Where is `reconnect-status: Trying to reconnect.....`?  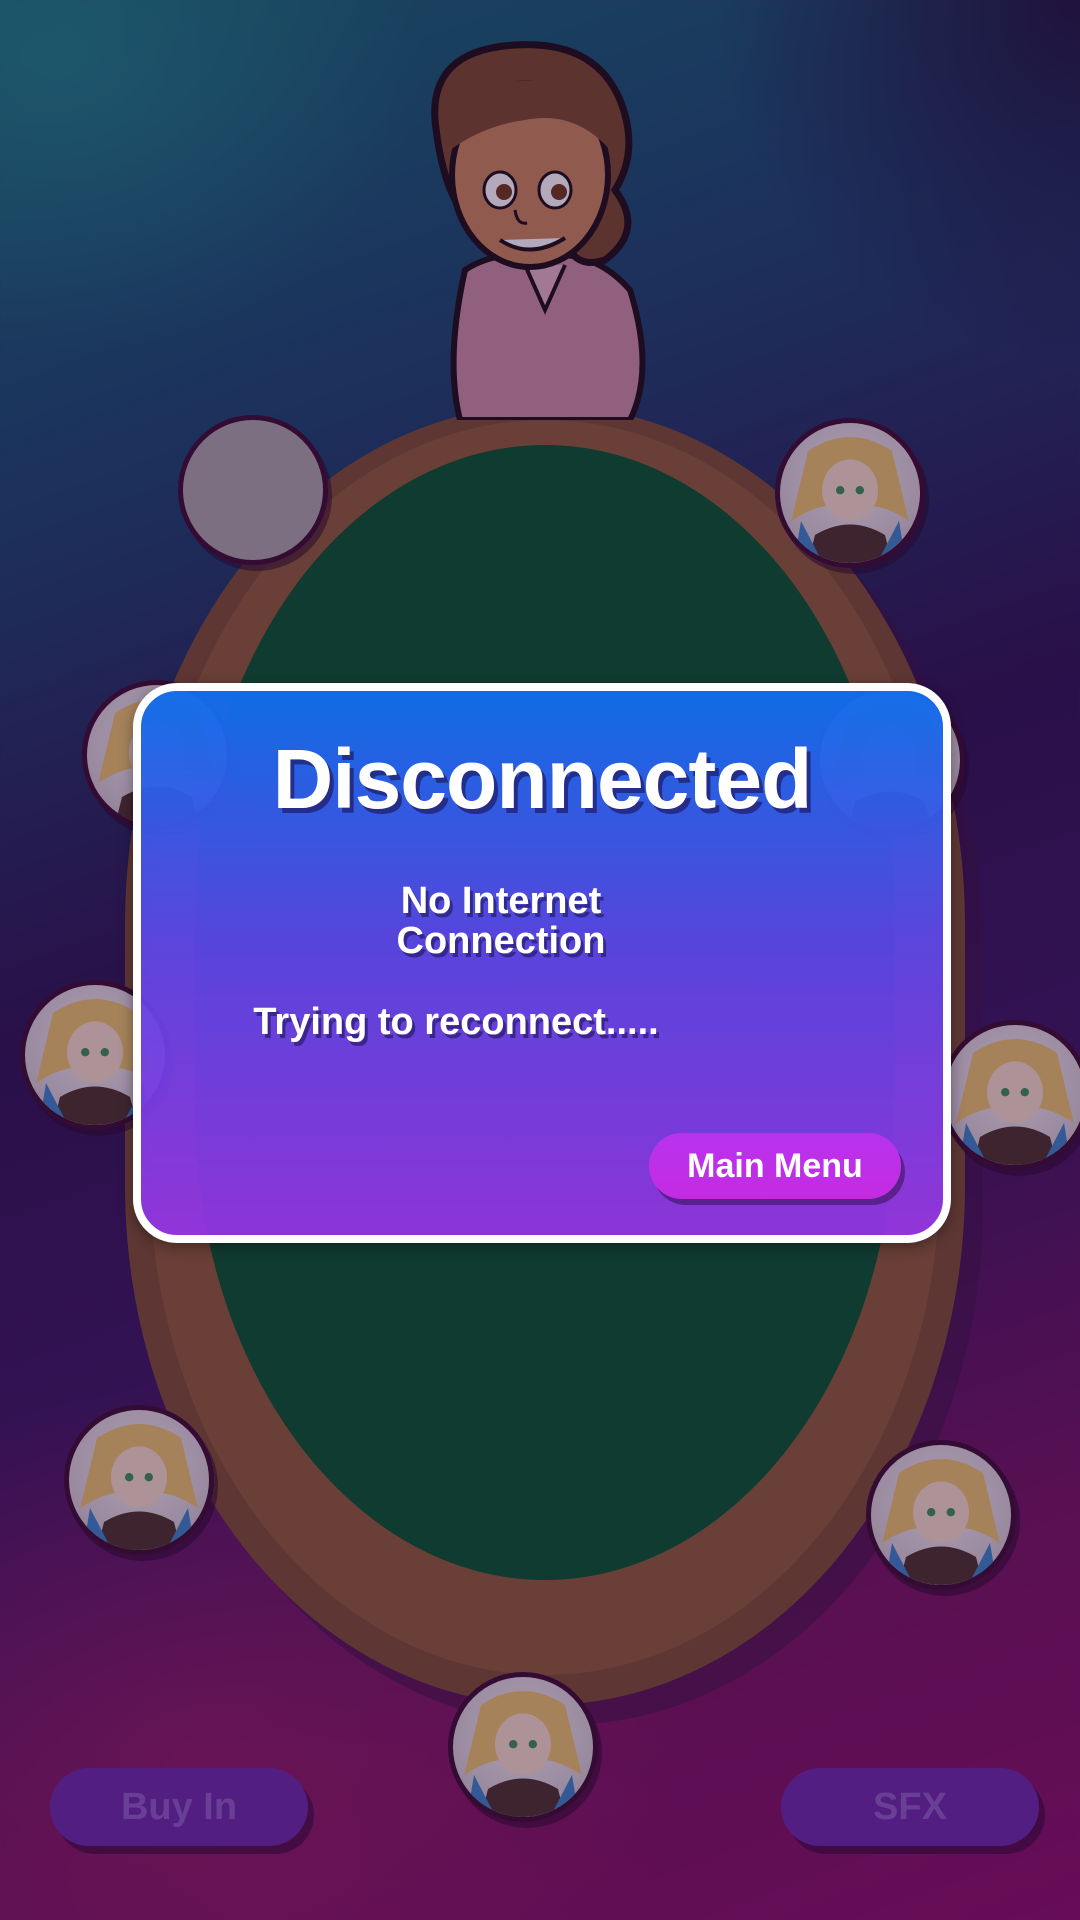
reconnect-status: Trying to reconnect..... is located at coordinates (456, 1022).